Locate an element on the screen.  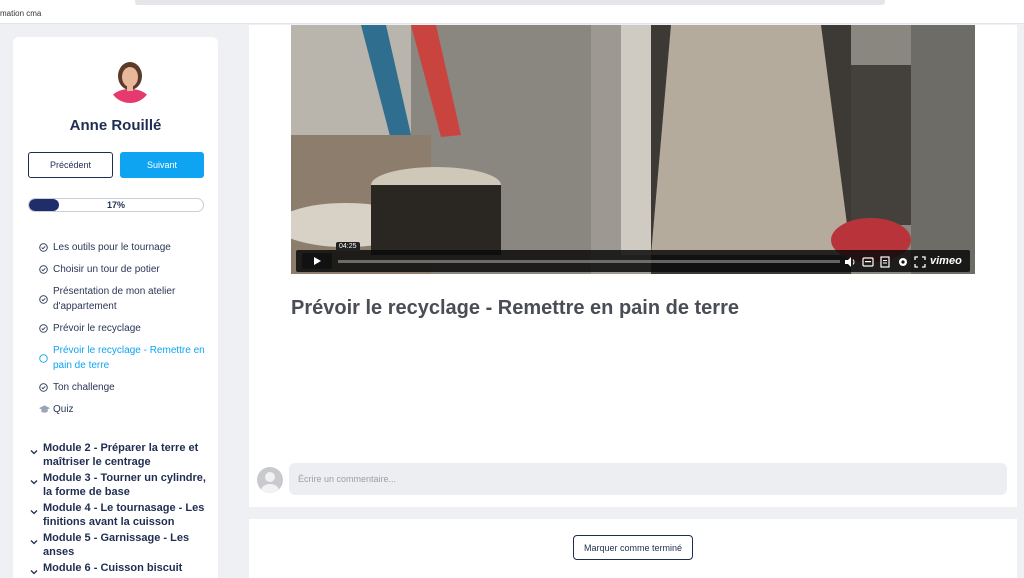
fullscreen-icon is located at coordinates (920, 261).